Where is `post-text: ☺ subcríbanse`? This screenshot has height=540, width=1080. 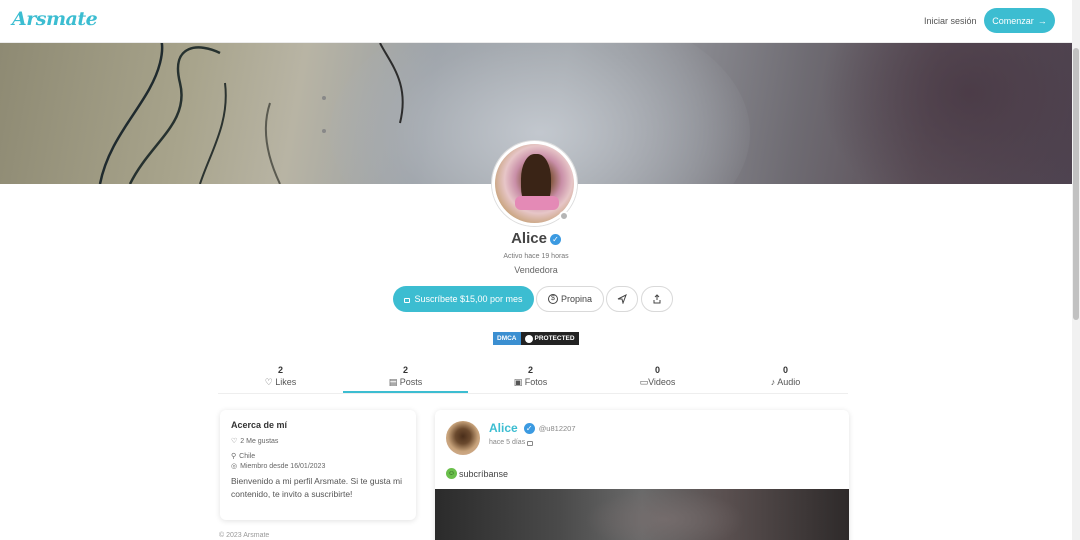 post-text: ☺ subcríbanse is located at coordinates (477, 473).